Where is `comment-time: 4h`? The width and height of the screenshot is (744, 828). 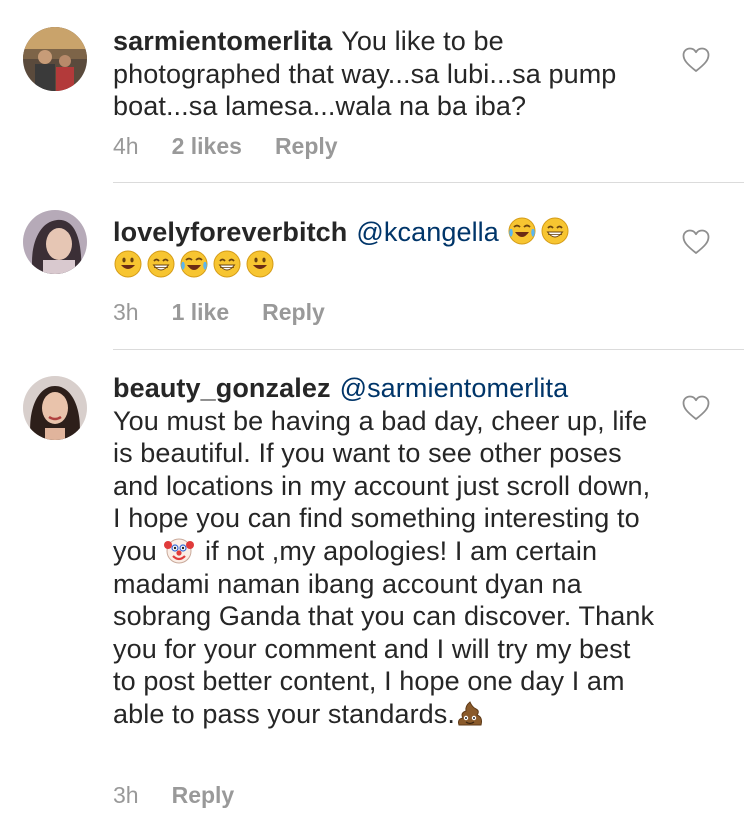
comment-time: 4h is located at coordinates (126, 146).